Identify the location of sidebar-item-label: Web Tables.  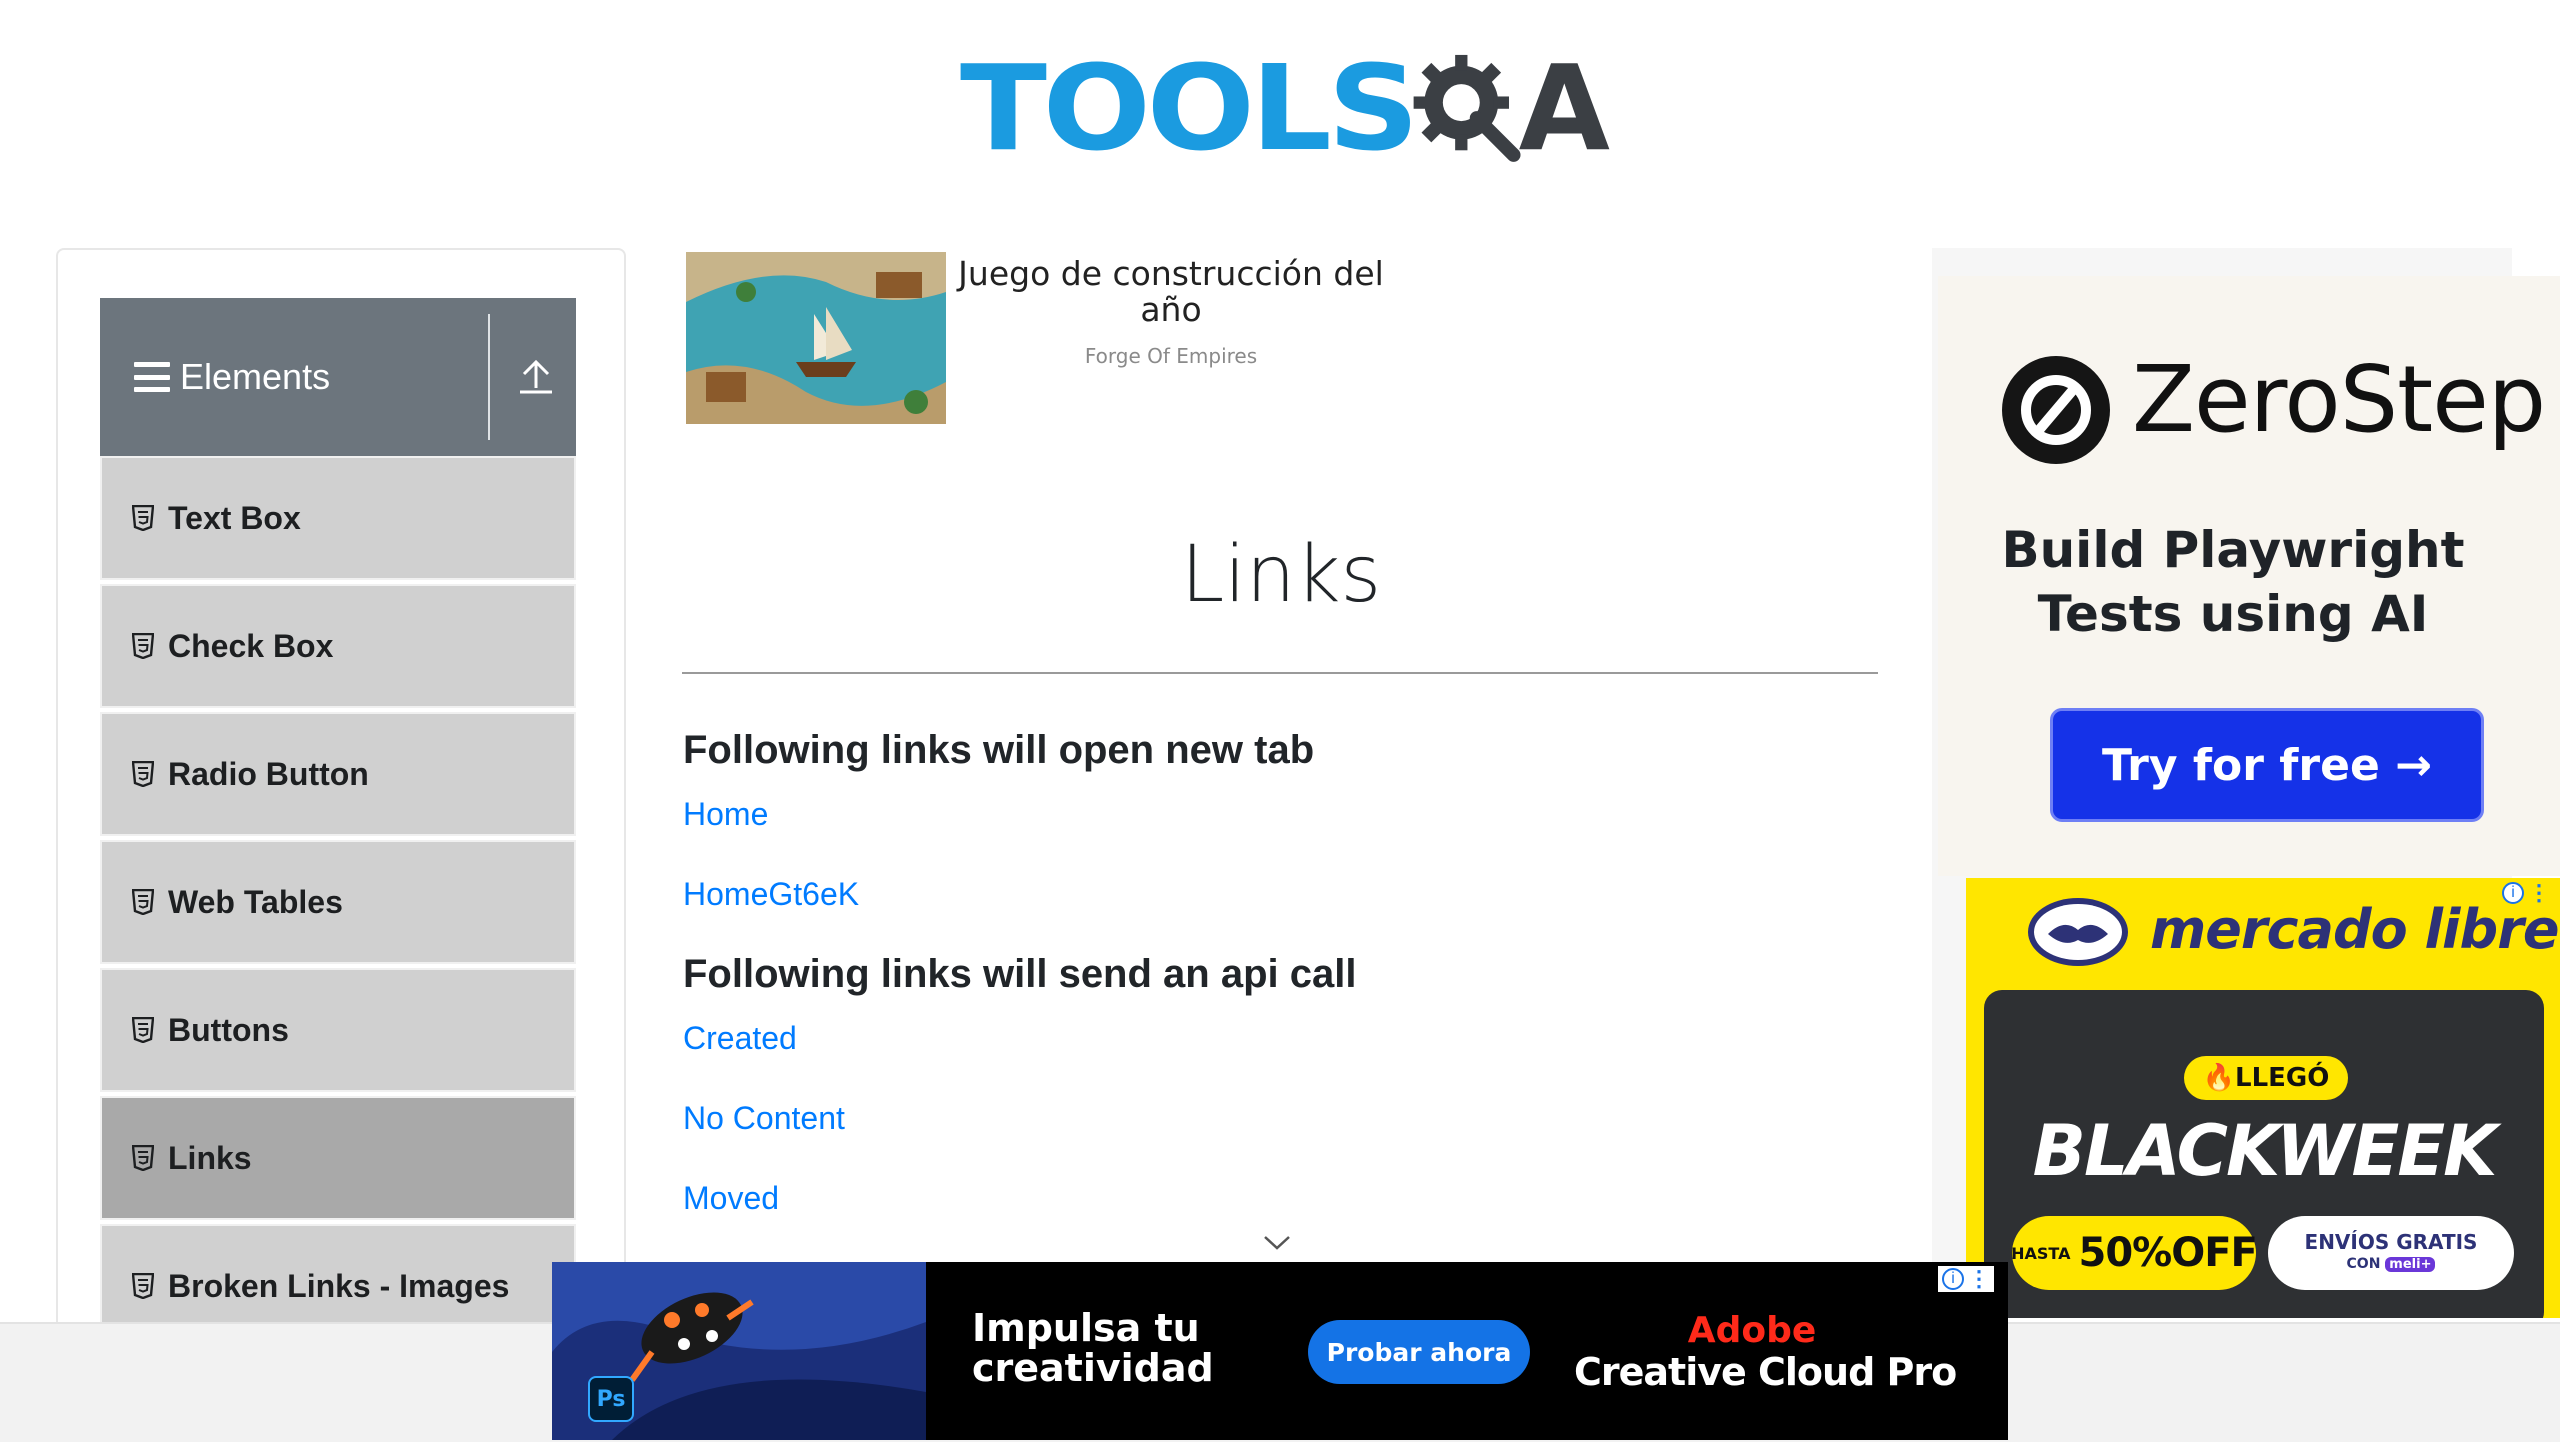
(255, 901).